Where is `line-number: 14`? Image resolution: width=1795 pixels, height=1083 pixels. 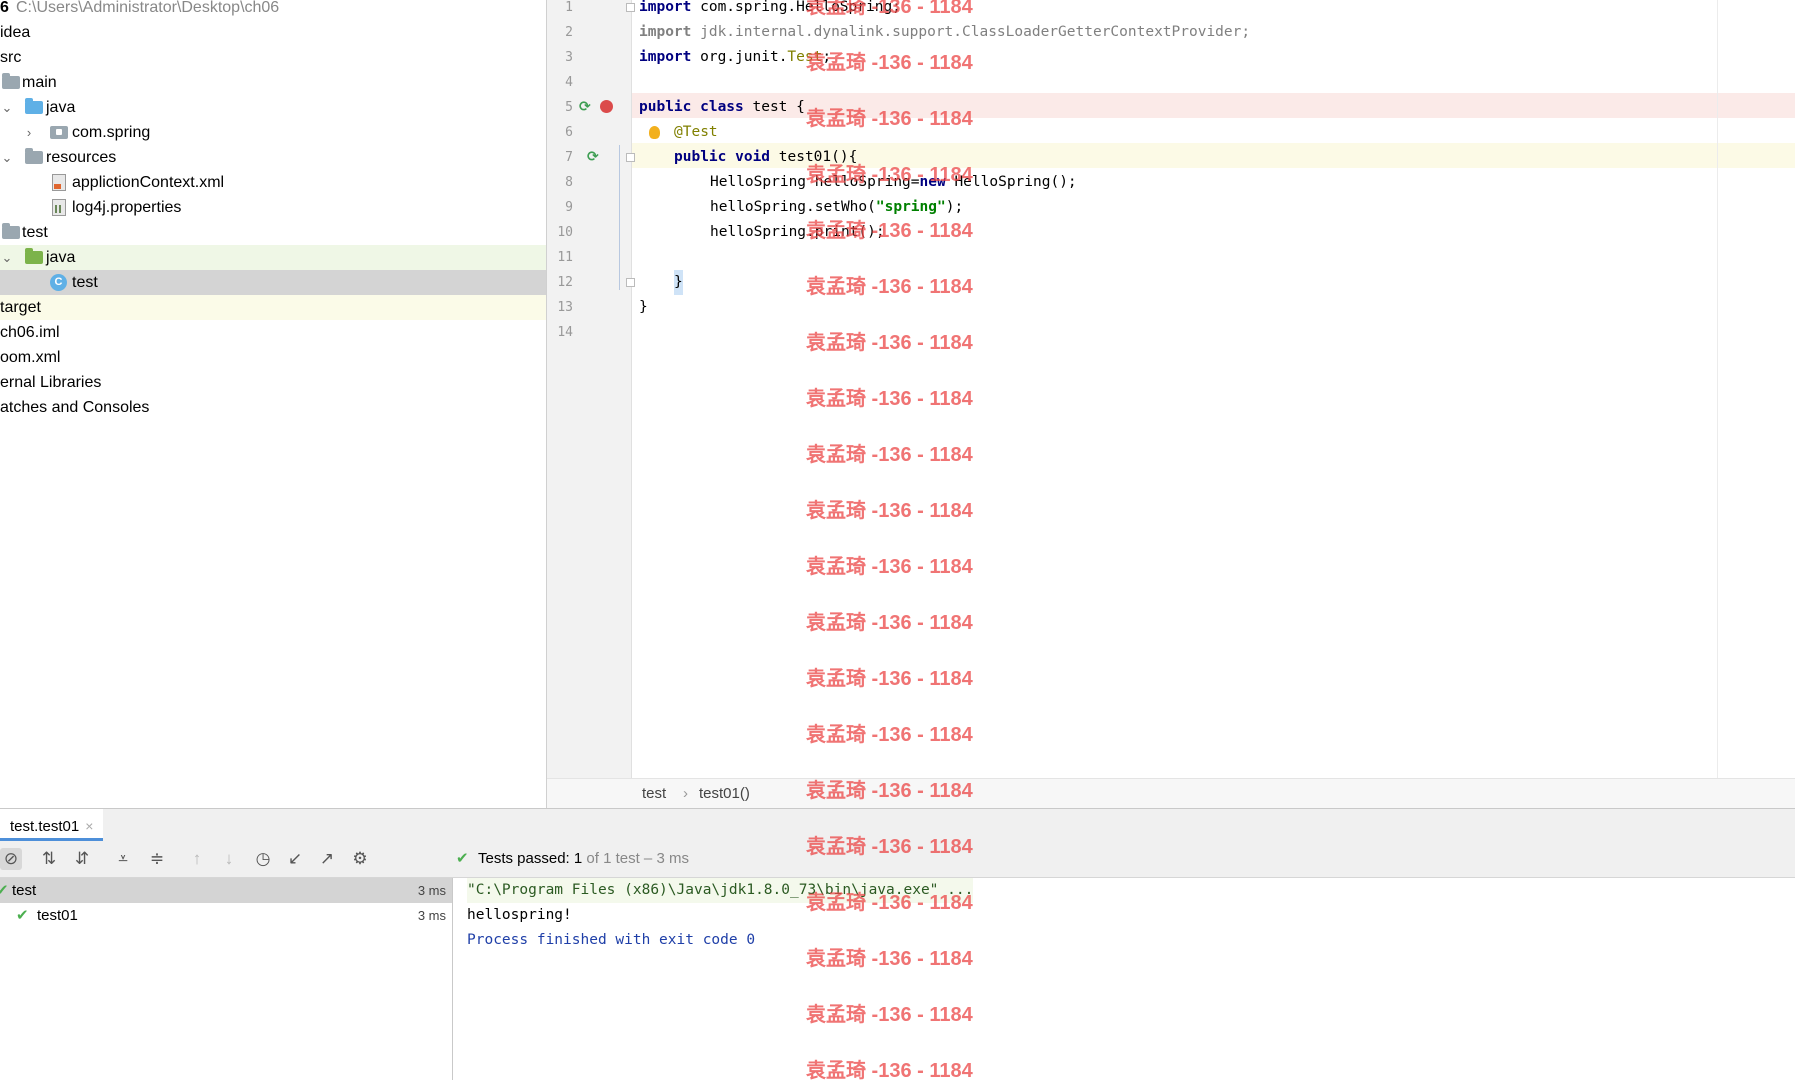 line-number: 14 is located at coordinates (565, 332).